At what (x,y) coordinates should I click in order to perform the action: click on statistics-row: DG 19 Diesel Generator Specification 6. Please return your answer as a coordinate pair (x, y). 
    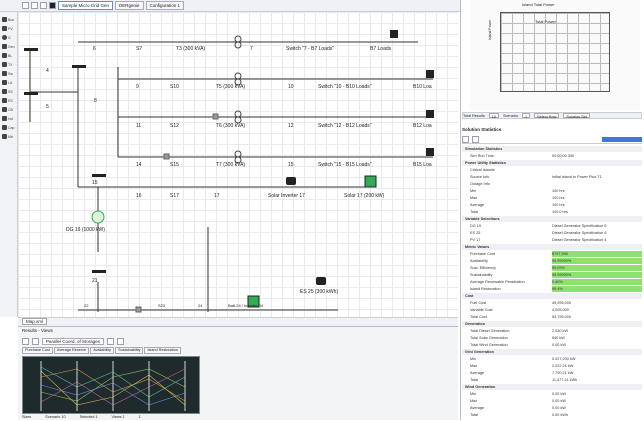
    Looking at the image, I should click on (552, 226).